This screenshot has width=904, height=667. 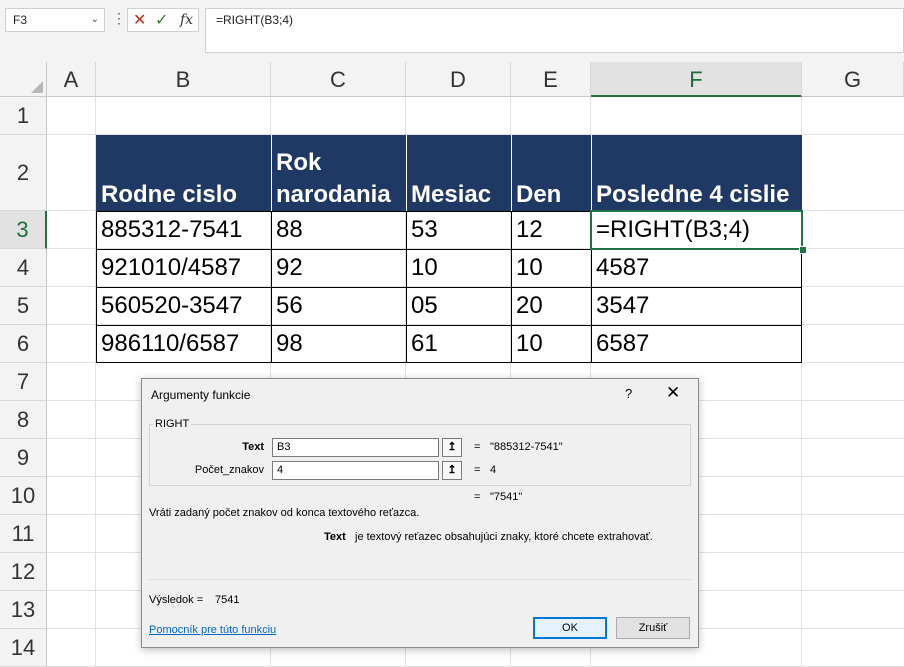 I want to click on table-header-cell: Mesiac, so click(x=458, y=173).